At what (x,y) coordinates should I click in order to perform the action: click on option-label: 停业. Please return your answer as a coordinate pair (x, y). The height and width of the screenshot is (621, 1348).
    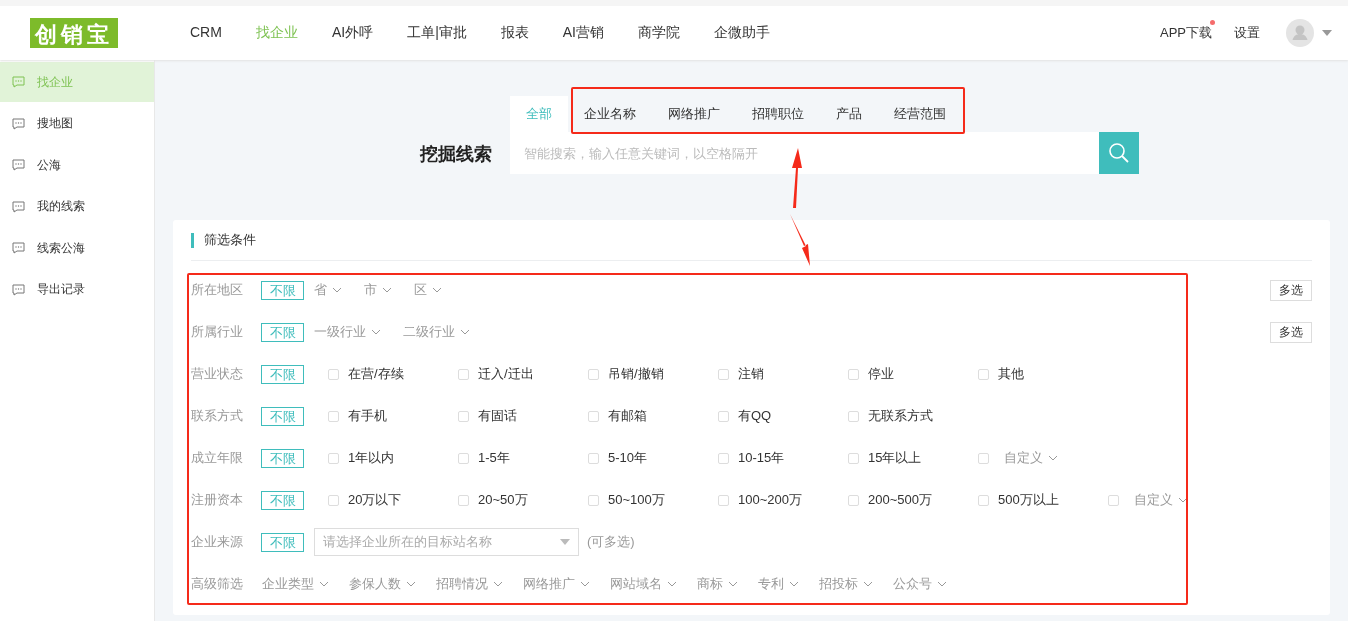
    Looking at the image, I should click on (881, 374).